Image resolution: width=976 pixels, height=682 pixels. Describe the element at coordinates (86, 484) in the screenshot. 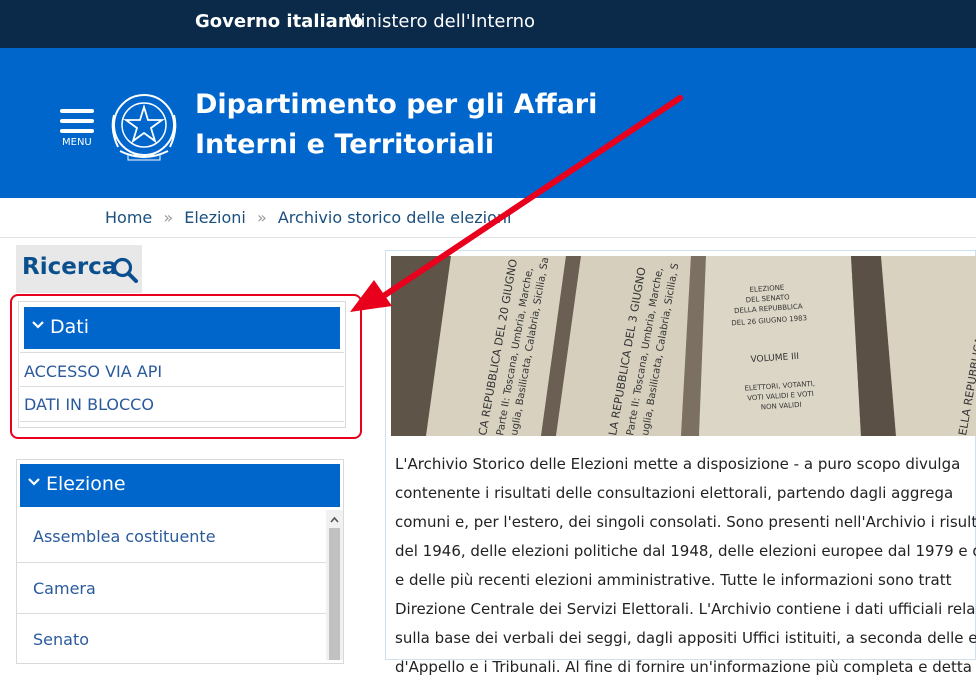

I see `elezione-panel-title: Elezione` at that location.